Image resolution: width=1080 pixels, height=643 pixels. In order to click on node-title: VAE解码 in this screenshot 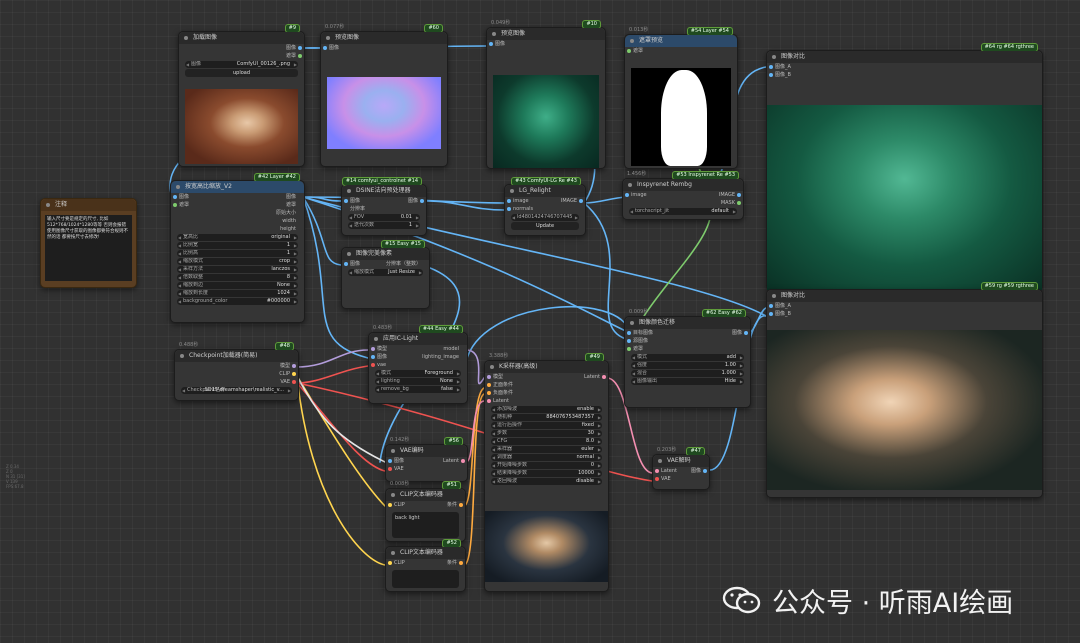, I will do `click(681, 461)`.